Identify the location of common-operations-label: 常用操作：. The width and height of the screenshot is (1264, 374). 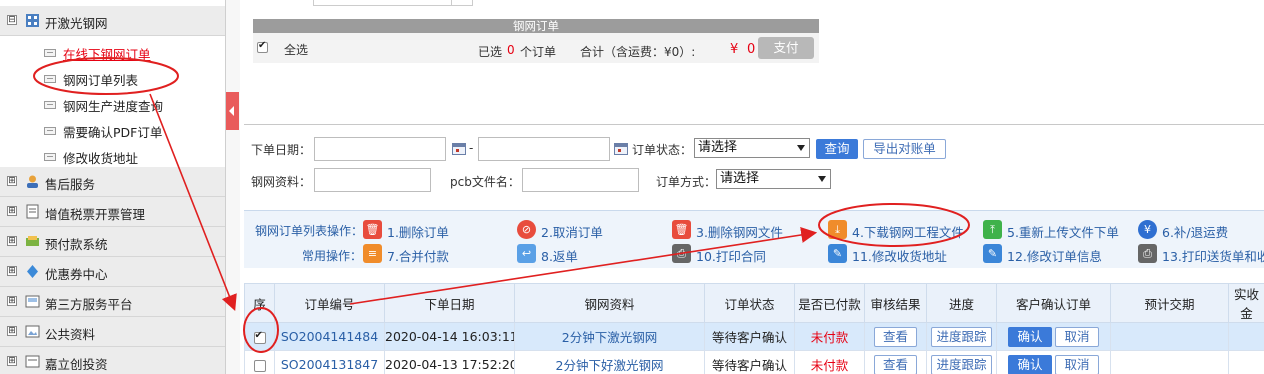
(332, 256).